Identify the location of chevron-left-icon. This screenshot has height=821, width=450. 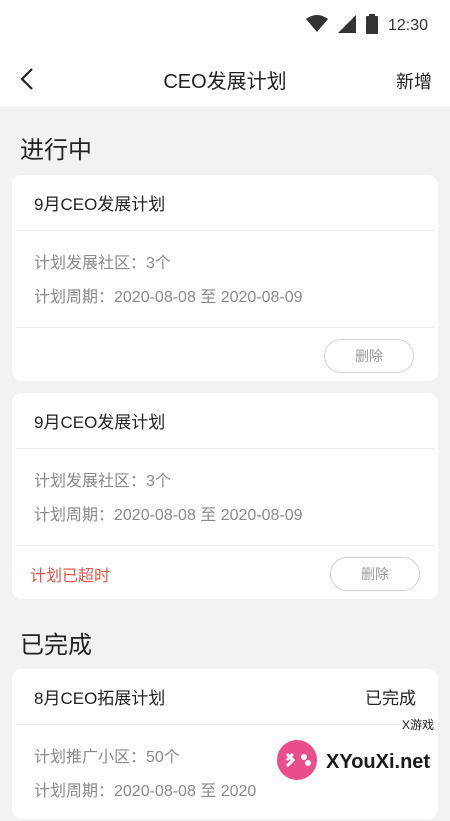
(27, 79).